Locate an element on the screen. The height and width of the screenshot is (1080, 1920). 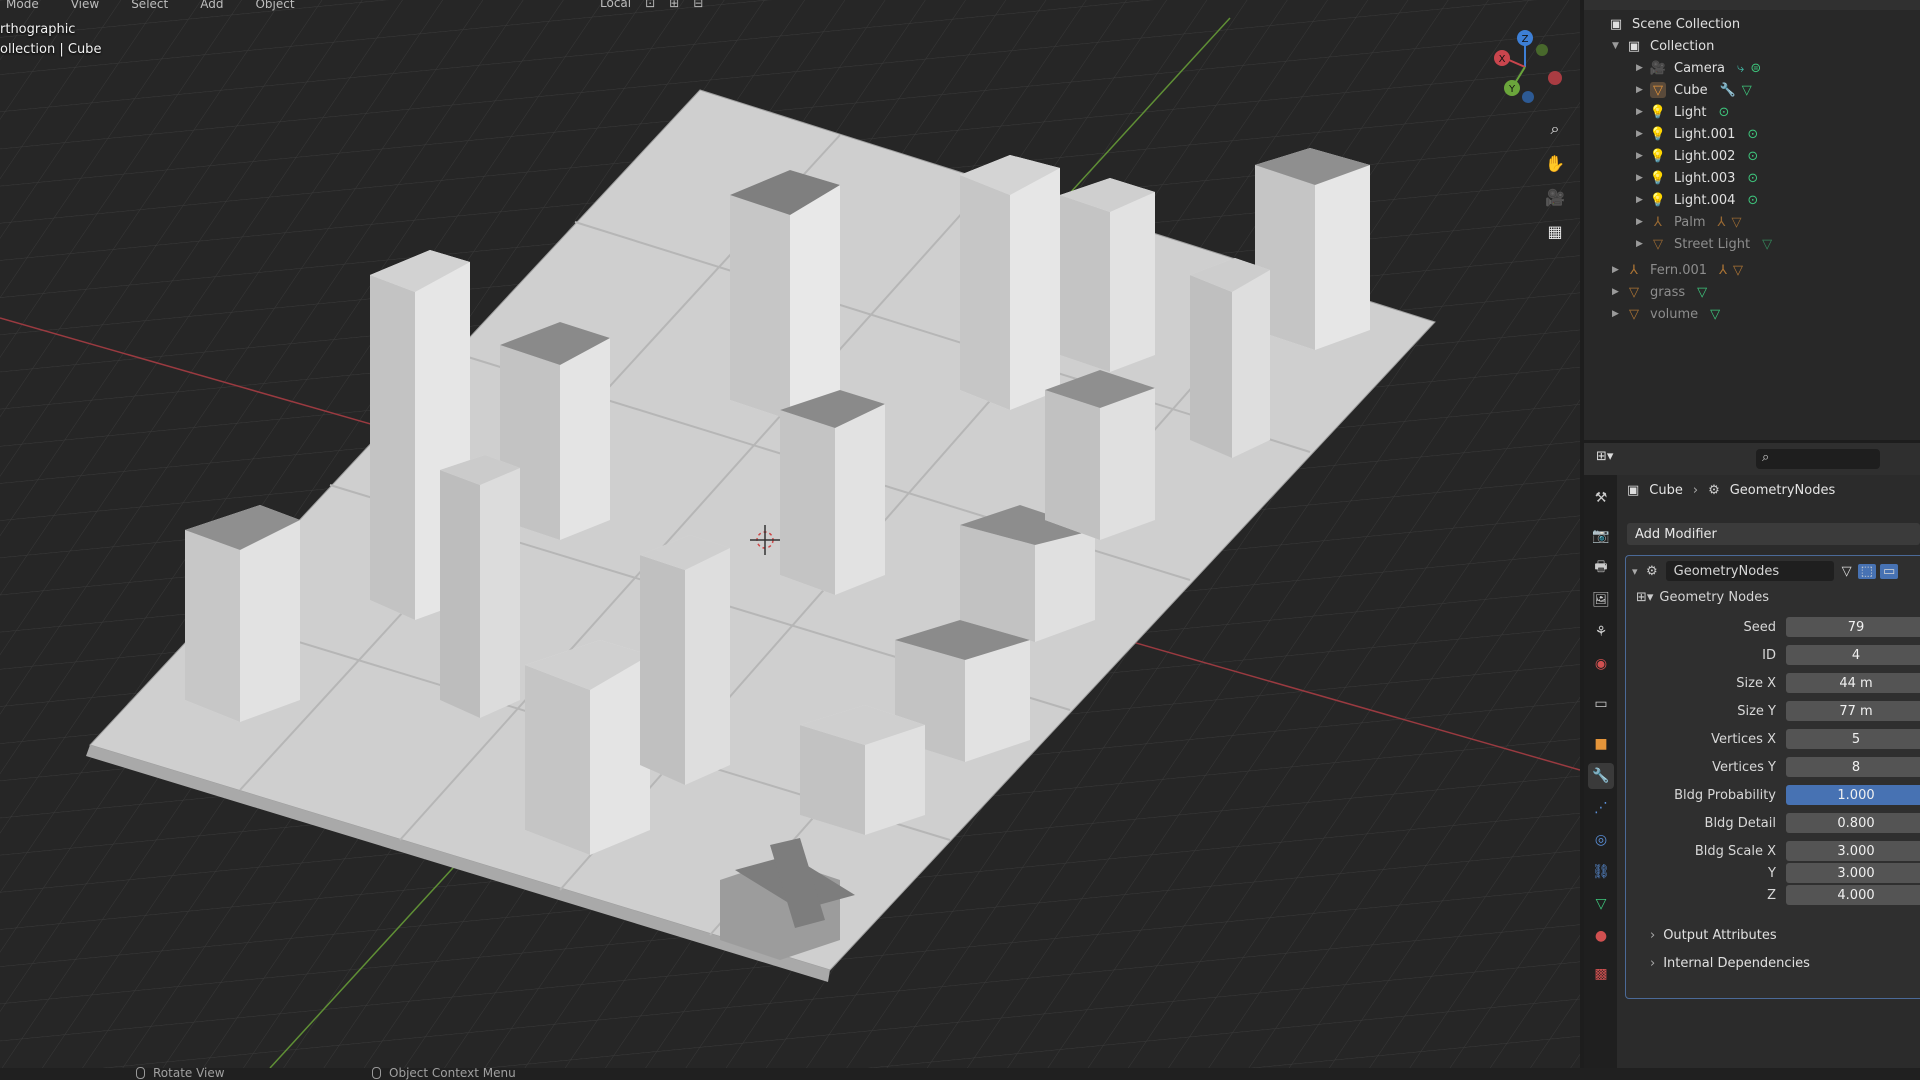
physics-tab-icon: ◎ is located at coordinates (1601, 840).